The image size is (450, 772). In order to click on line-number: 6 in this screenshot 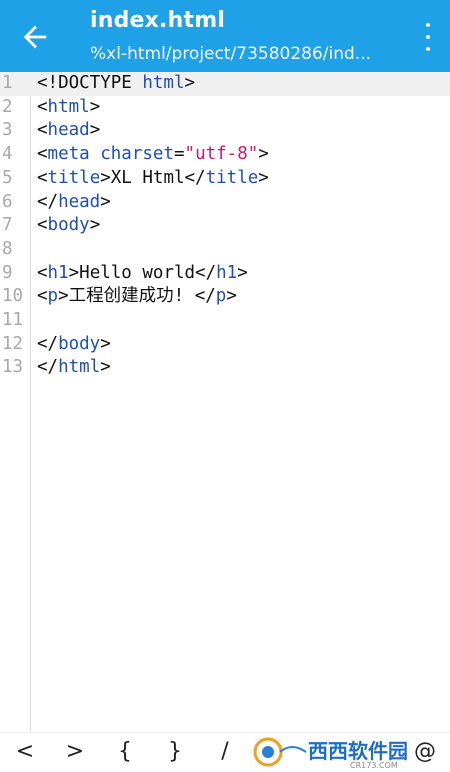, I will do `click(7, 201)`.